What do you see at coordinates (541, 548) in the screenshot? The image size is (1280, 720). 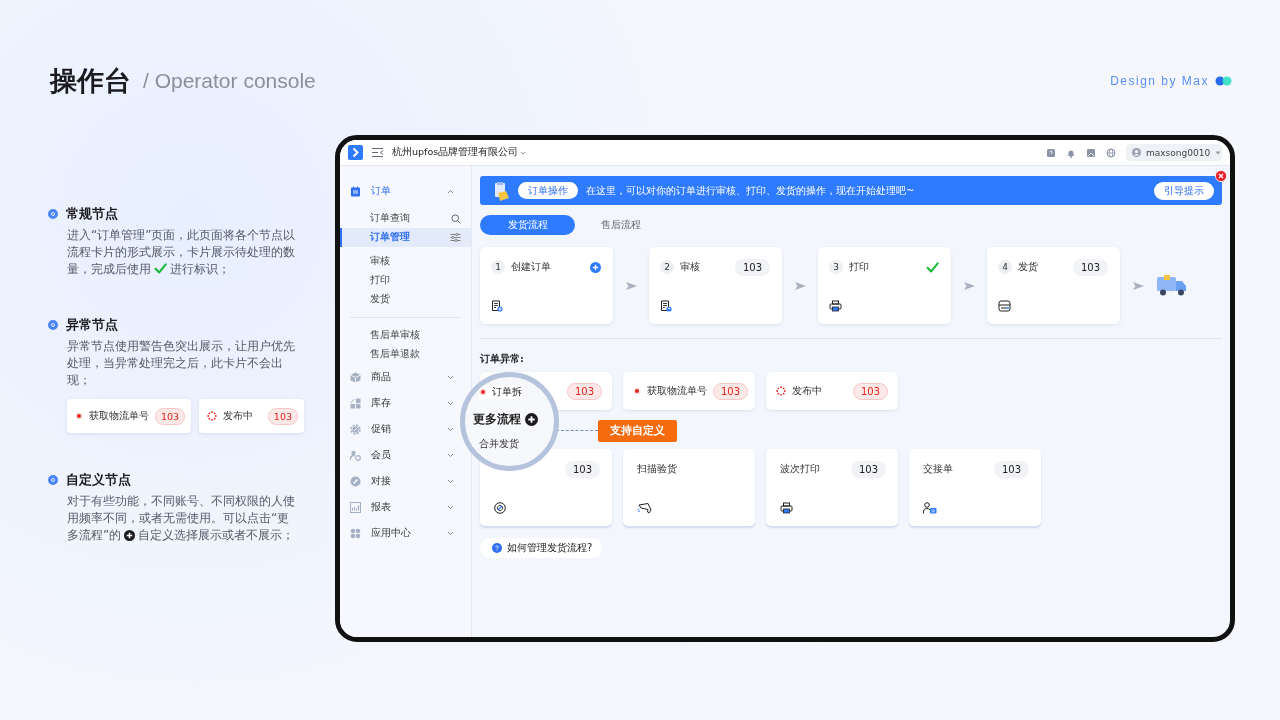 I see `help-link: 如何管理发货流程?` at bounding box center [541, 548].